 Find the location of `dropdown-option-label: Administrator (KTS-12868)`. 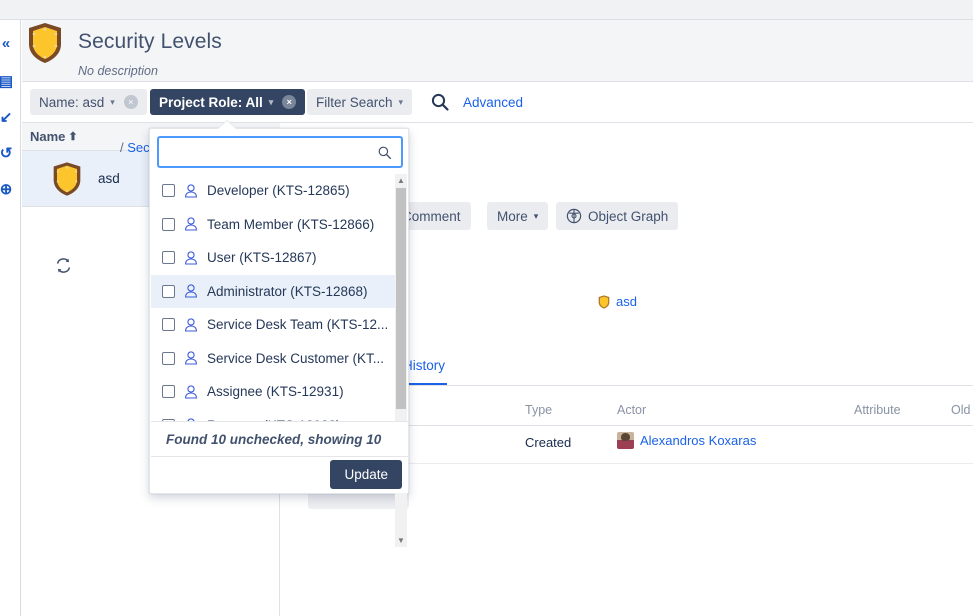

dropdown-option-label: Administrator (KTS-12868) is located at coordinates (287, 291).